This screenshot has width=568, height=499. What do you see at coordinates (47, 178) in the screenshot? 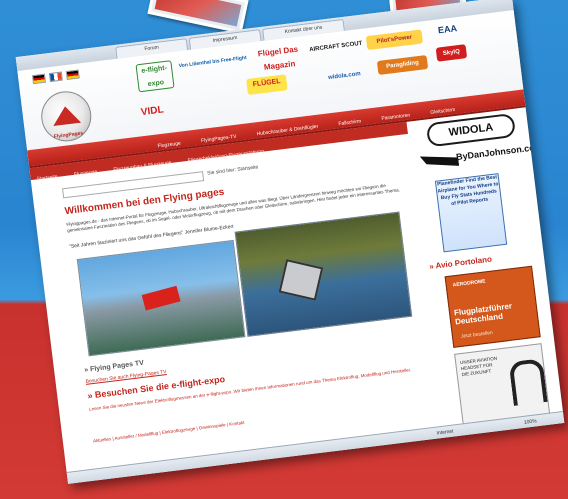
I see `subnav-item-start: Startseite` at bounding box center [47, 178].